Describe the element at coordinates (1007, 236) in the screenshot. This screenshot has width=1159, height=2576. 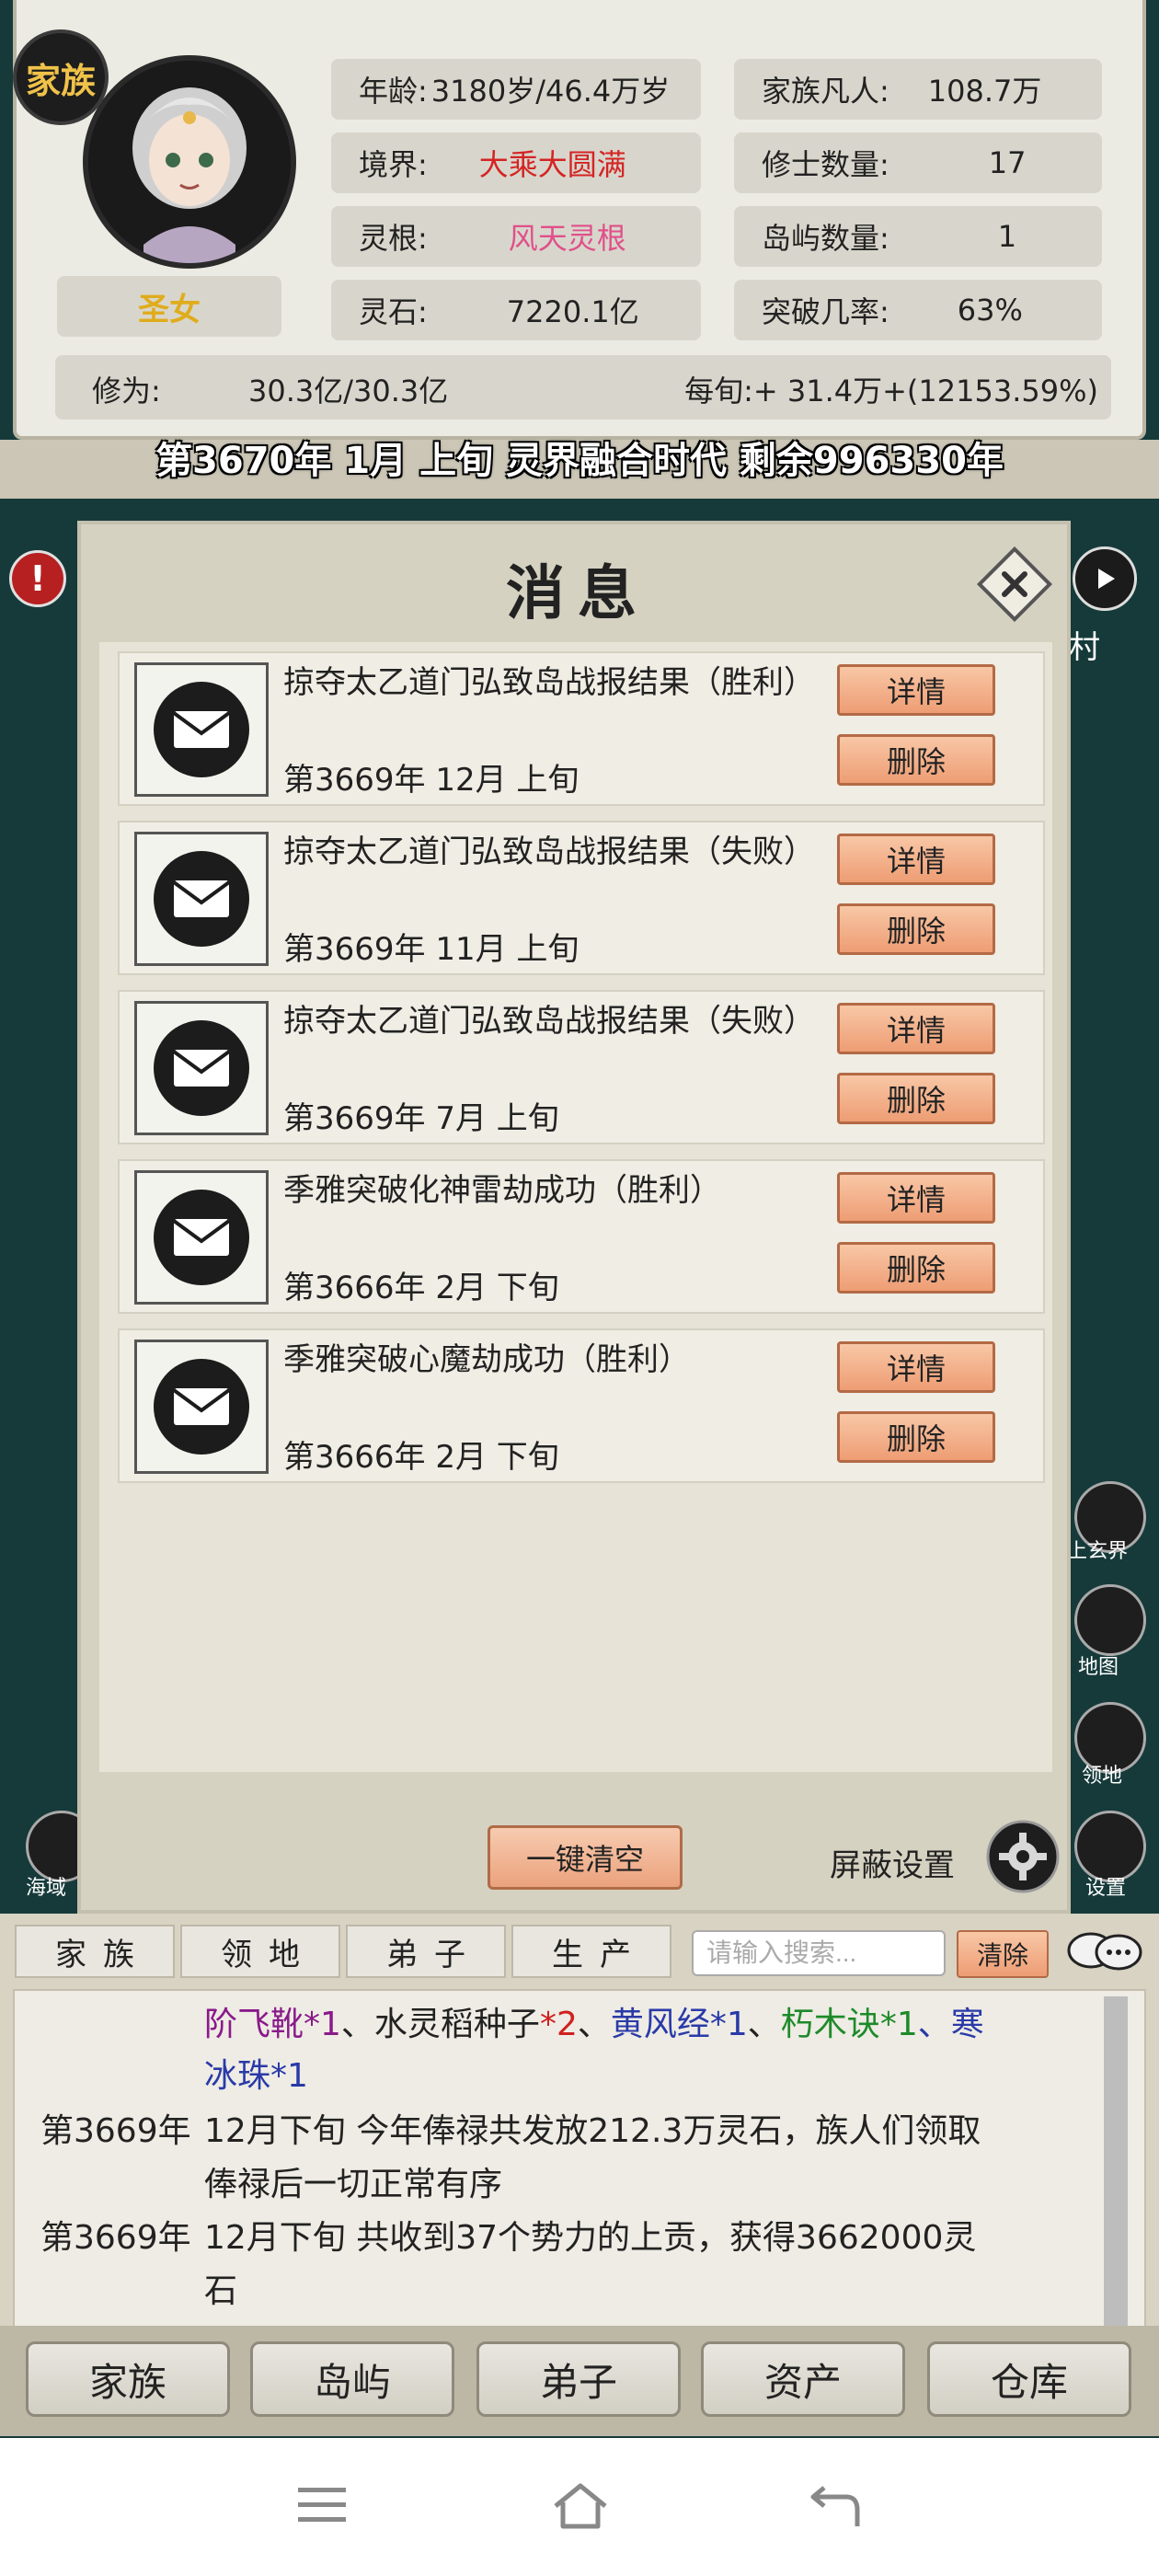
I see `islands-value: 1` at that location.